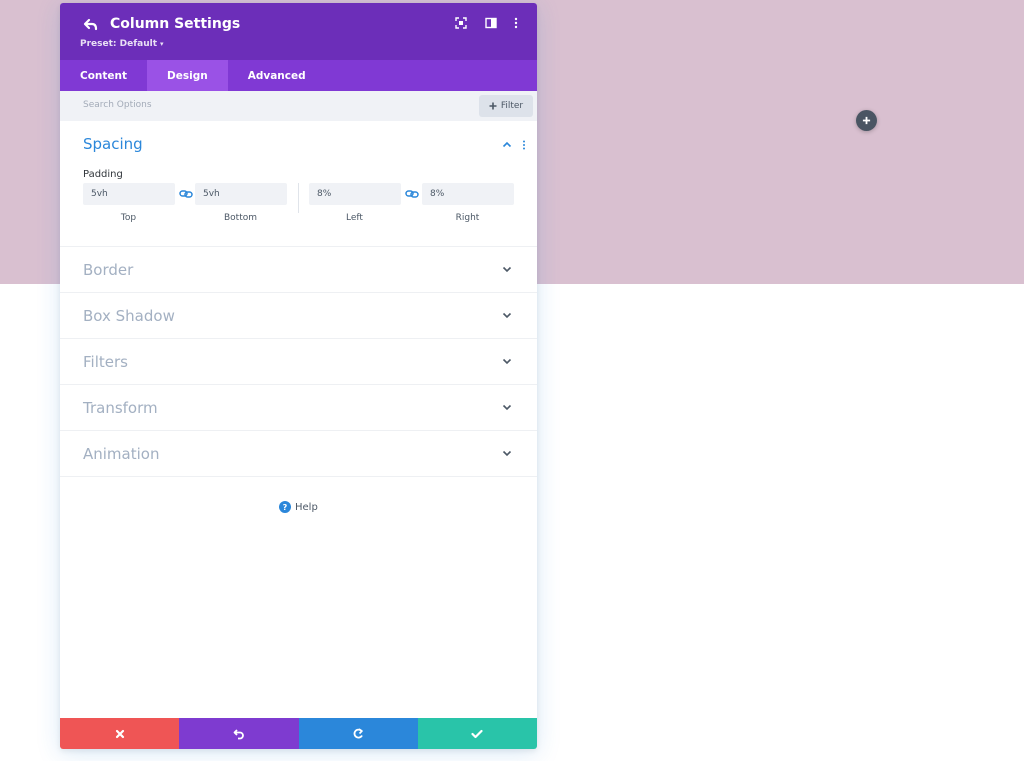 The width and height of the screenshot is (1024, 761). Describe the element at coordinates (354, 218) in the screenshot. I see `padding-left-caption: Left` at that location.